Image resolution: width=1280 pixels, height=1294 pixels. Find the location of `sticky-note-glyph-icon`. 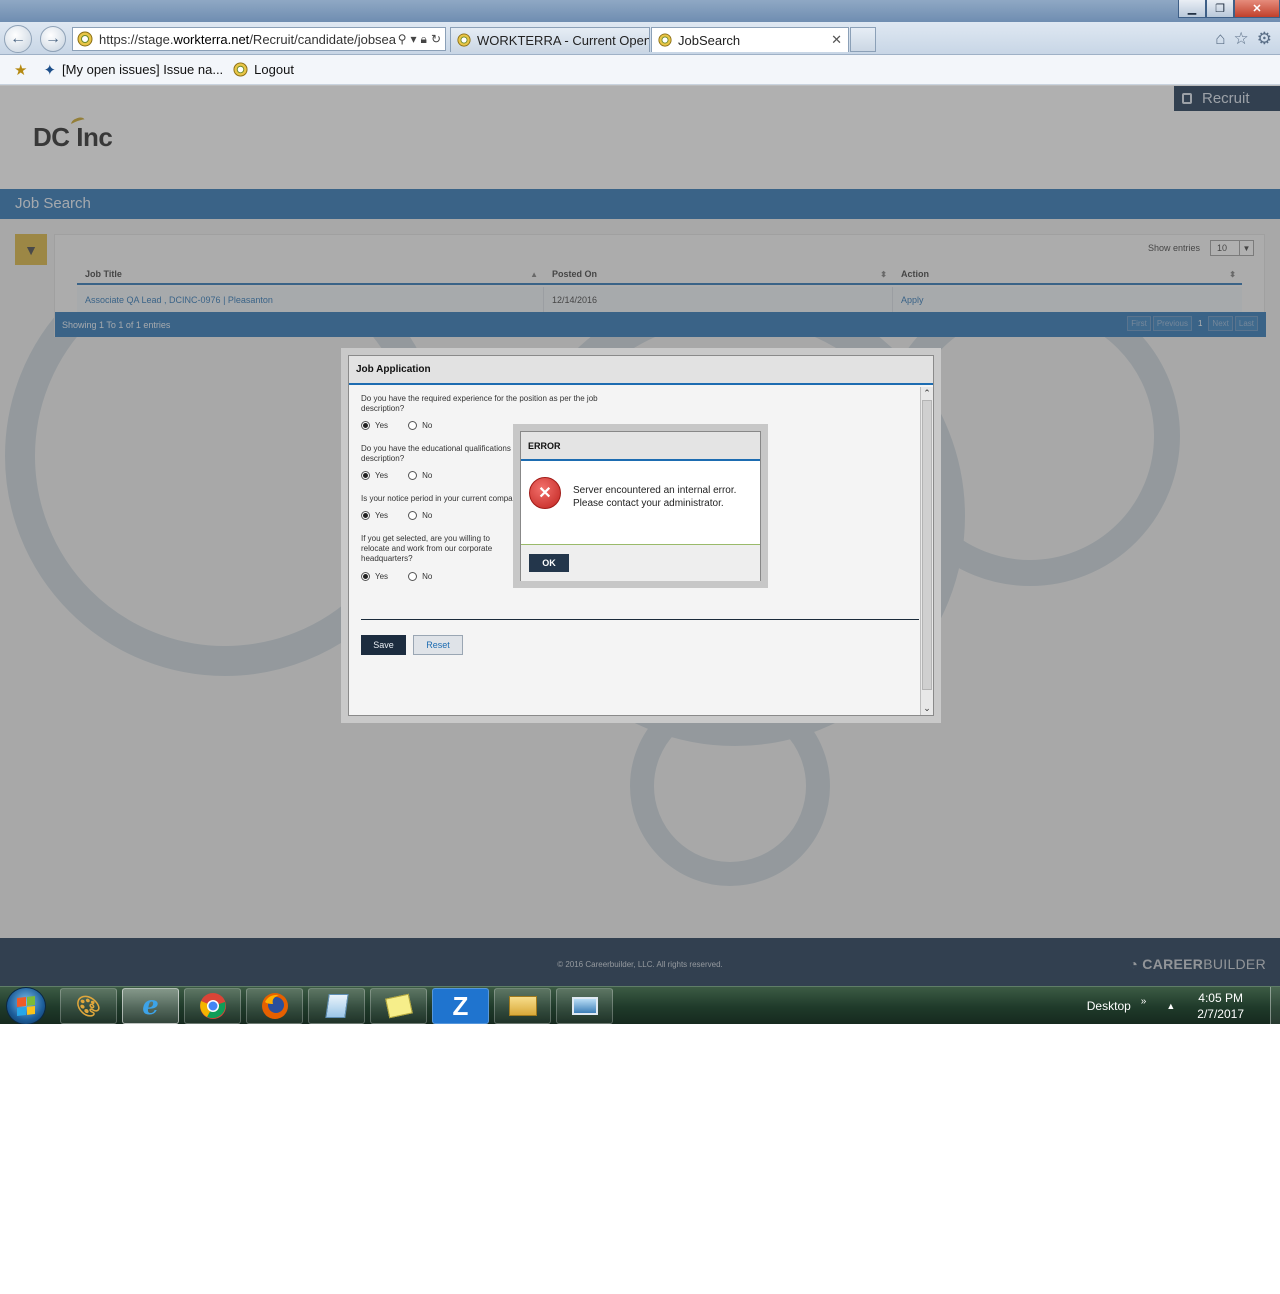

sticky-note-glyph-icon is located at coordinates (398, 1006).